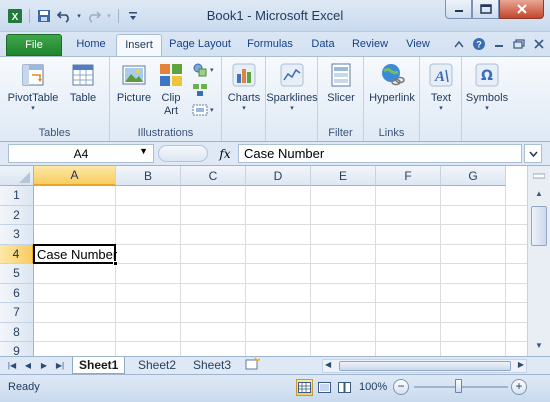 The width and height of the screenshot is (550, 402). I want to click on shapes-button: ▾, so click(205, 70).